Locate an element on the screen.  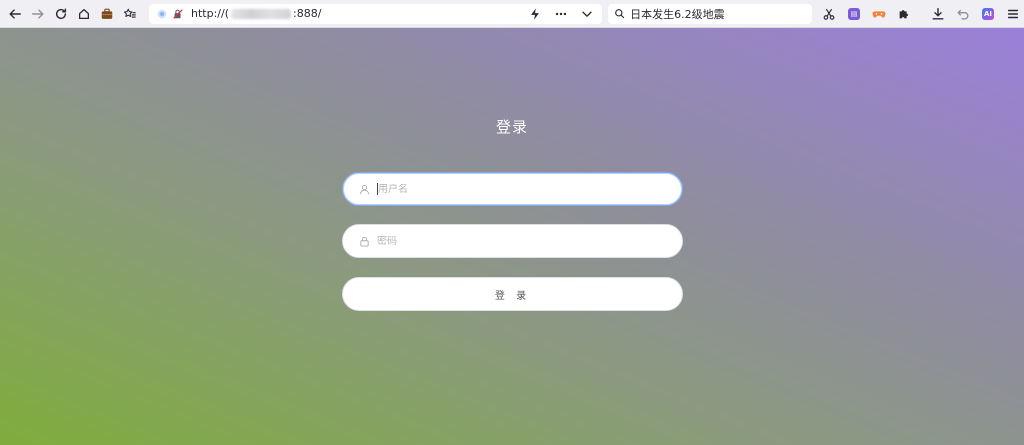
arrow-right-icon is located at coordinates (38, 13).